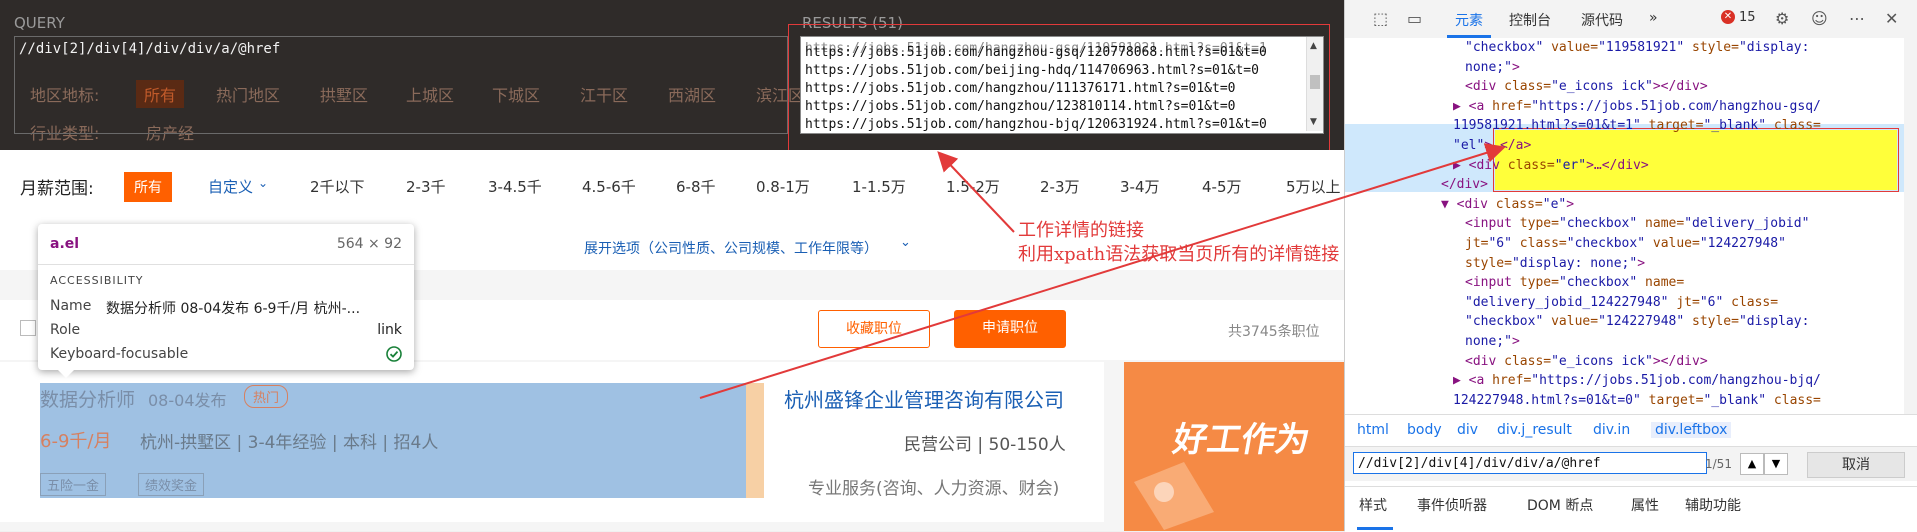 This screenshot has width=1917, height=532. I want to click on highlight-padding, so click(755, 440).